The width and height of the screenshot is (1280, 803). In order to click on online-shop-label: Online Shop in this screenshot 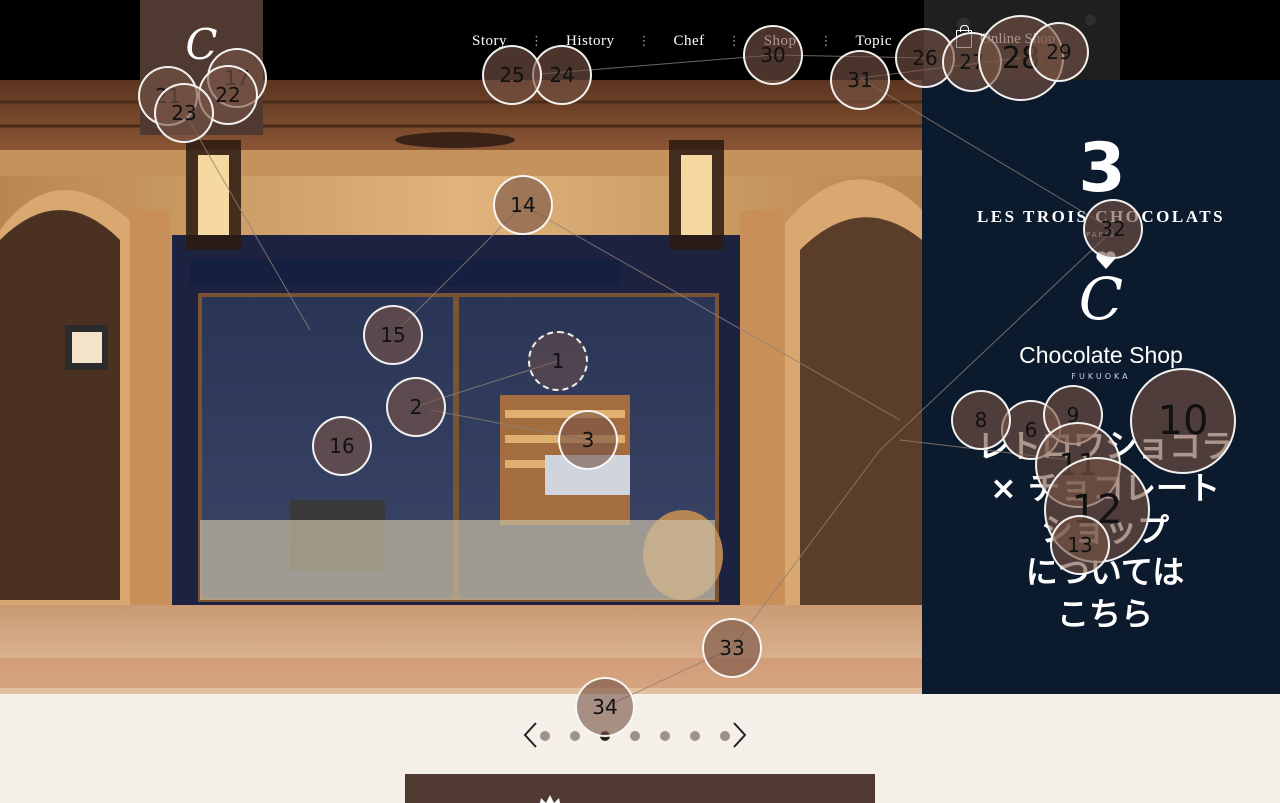, I will do `click(1018, 38)`.